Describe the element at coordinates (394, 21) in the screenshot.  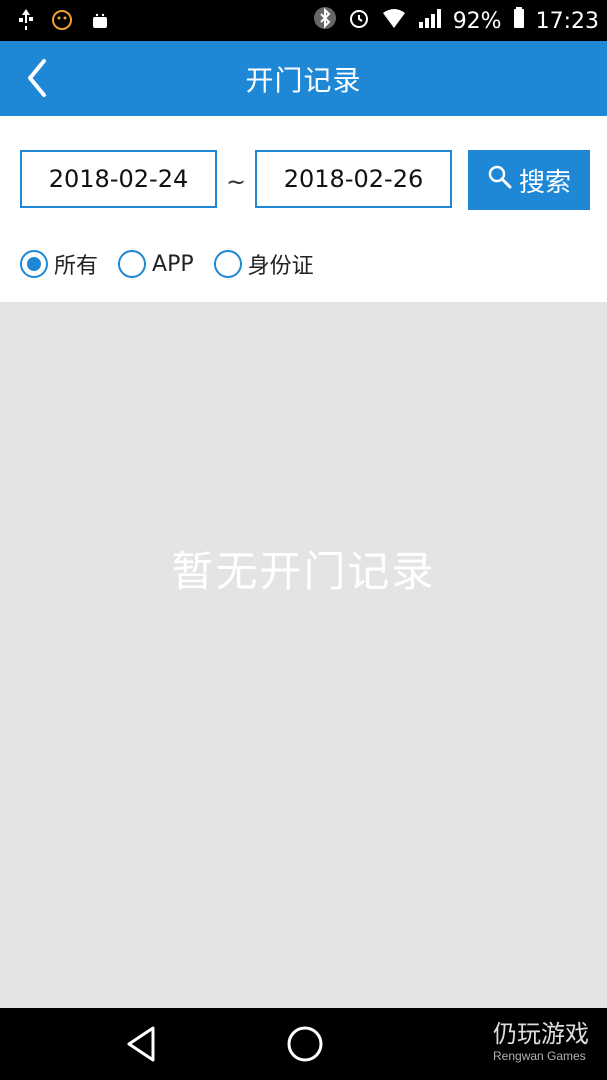
I see `wifi-icon` at that location.